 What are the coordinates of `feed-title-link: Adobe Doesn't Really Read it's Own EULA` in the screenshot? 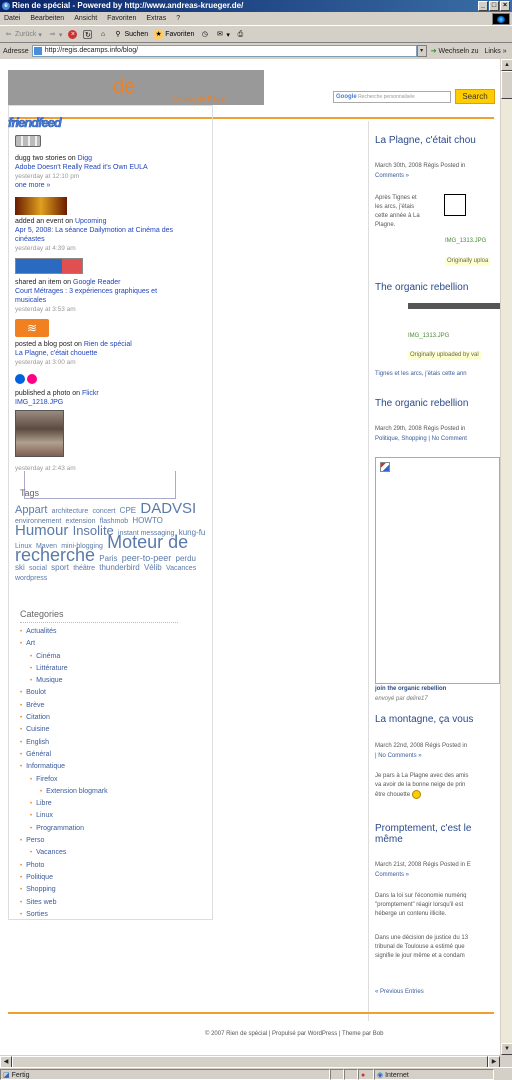 It's located at (81, 167).